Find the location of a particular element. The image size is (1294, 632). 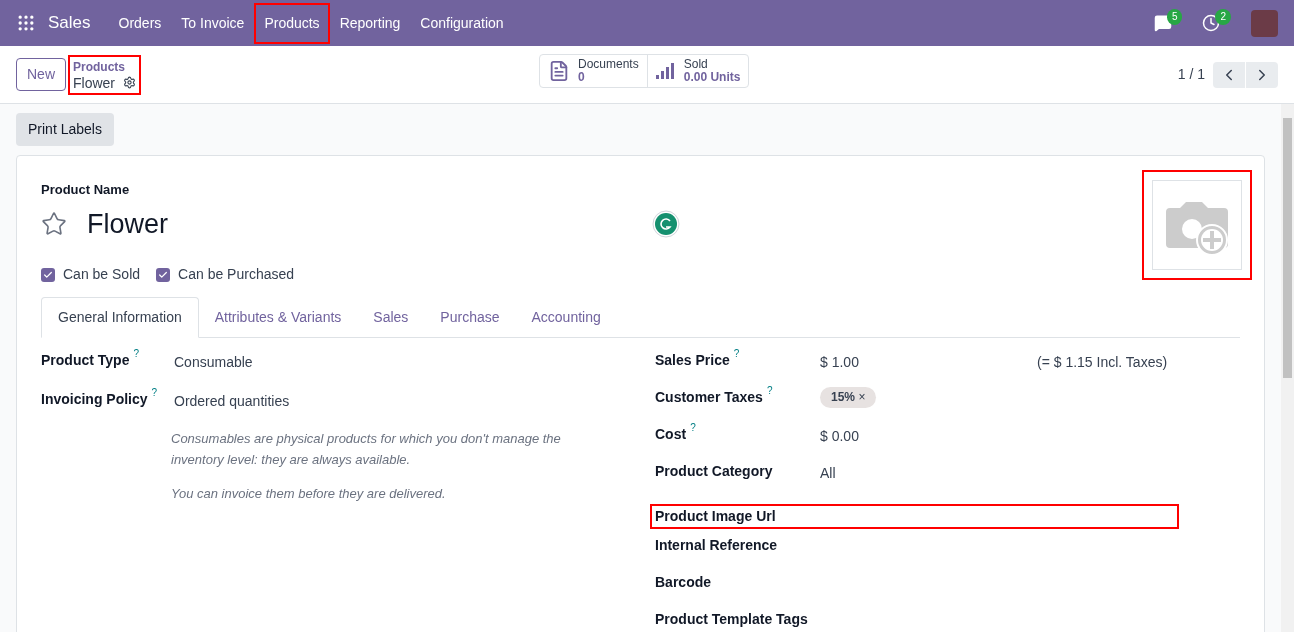

new-button: New is located at coordinates (41, 74).